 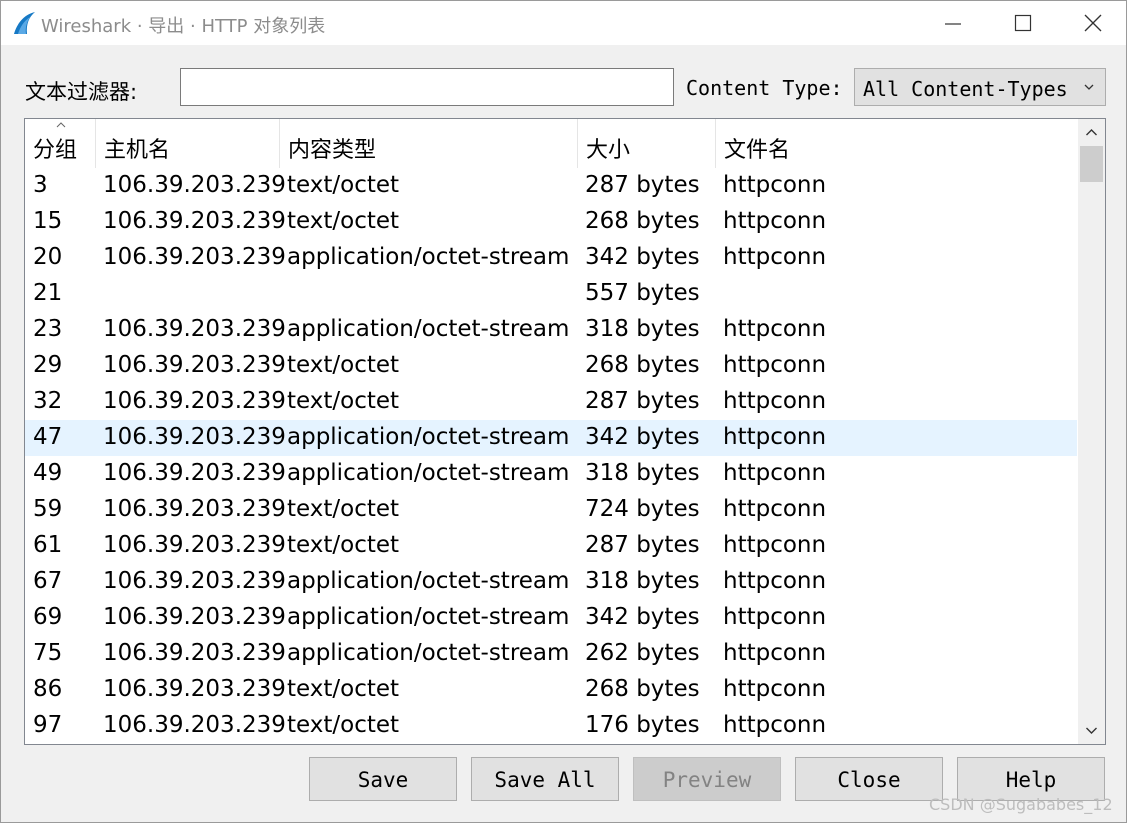 I want to click on close-window-button, so click(x=1092, y=23).